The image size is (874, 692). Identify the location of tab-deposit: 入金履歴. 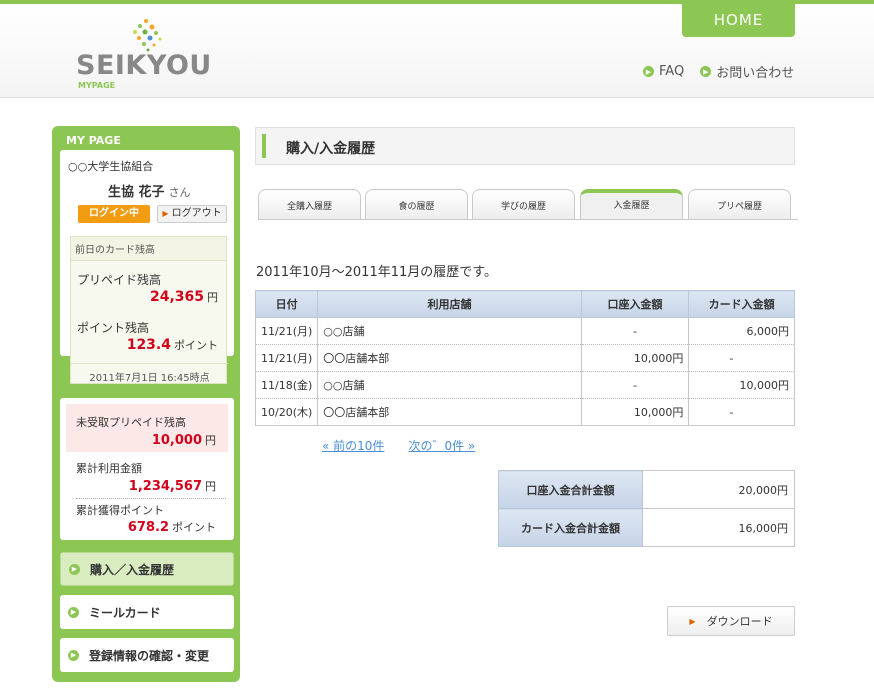
(631, 204).